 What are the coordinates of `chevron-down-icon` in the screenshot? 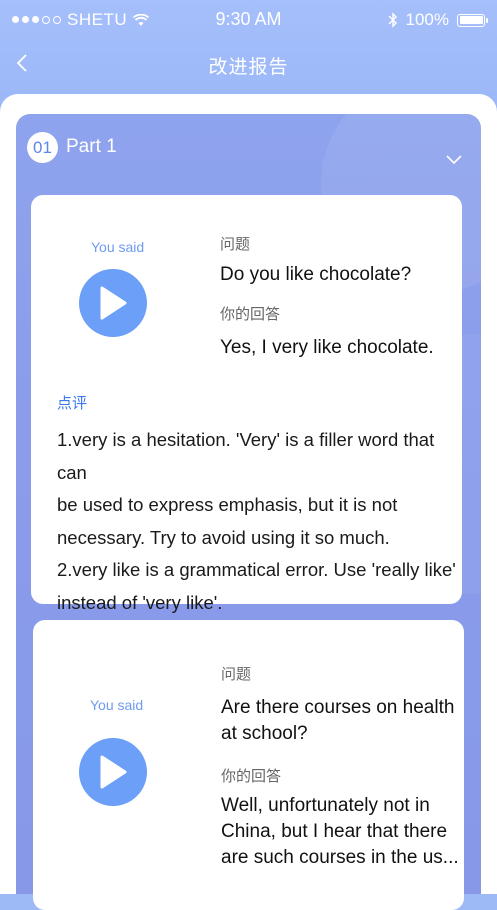 It's located at (454, 159).